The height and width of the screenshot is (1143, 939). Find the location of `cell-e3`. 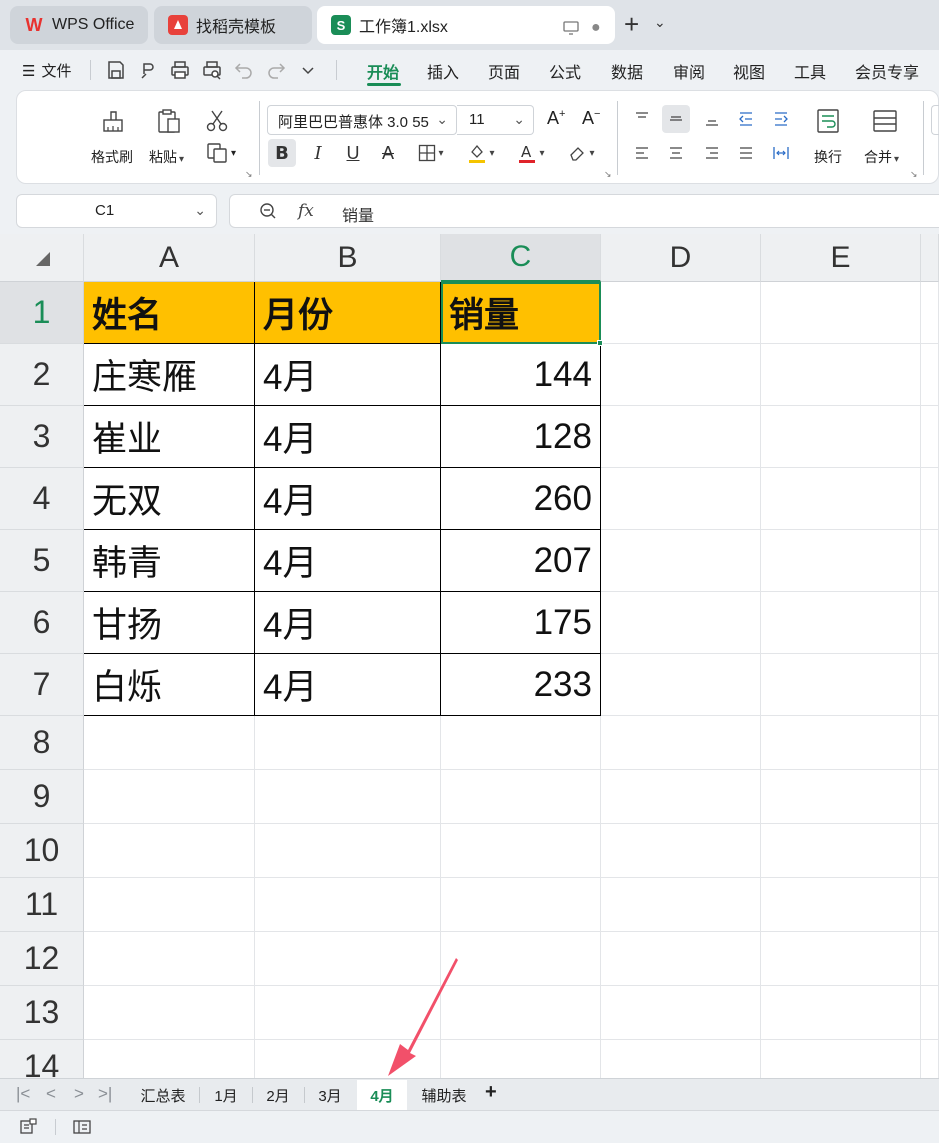

cell-e3 is located at coordinates (841, 437).